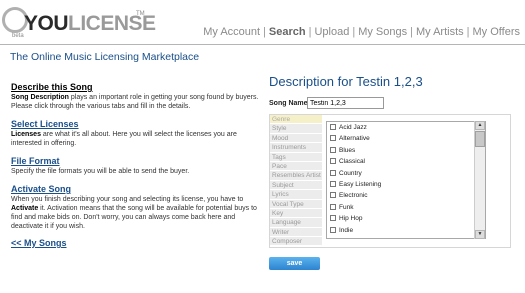 This screenshot has width=525, height=293. What do you see at coordinates (406, 161) in the screenshot?
I see `genre-option: Classical` at bounding box center [406, 161].